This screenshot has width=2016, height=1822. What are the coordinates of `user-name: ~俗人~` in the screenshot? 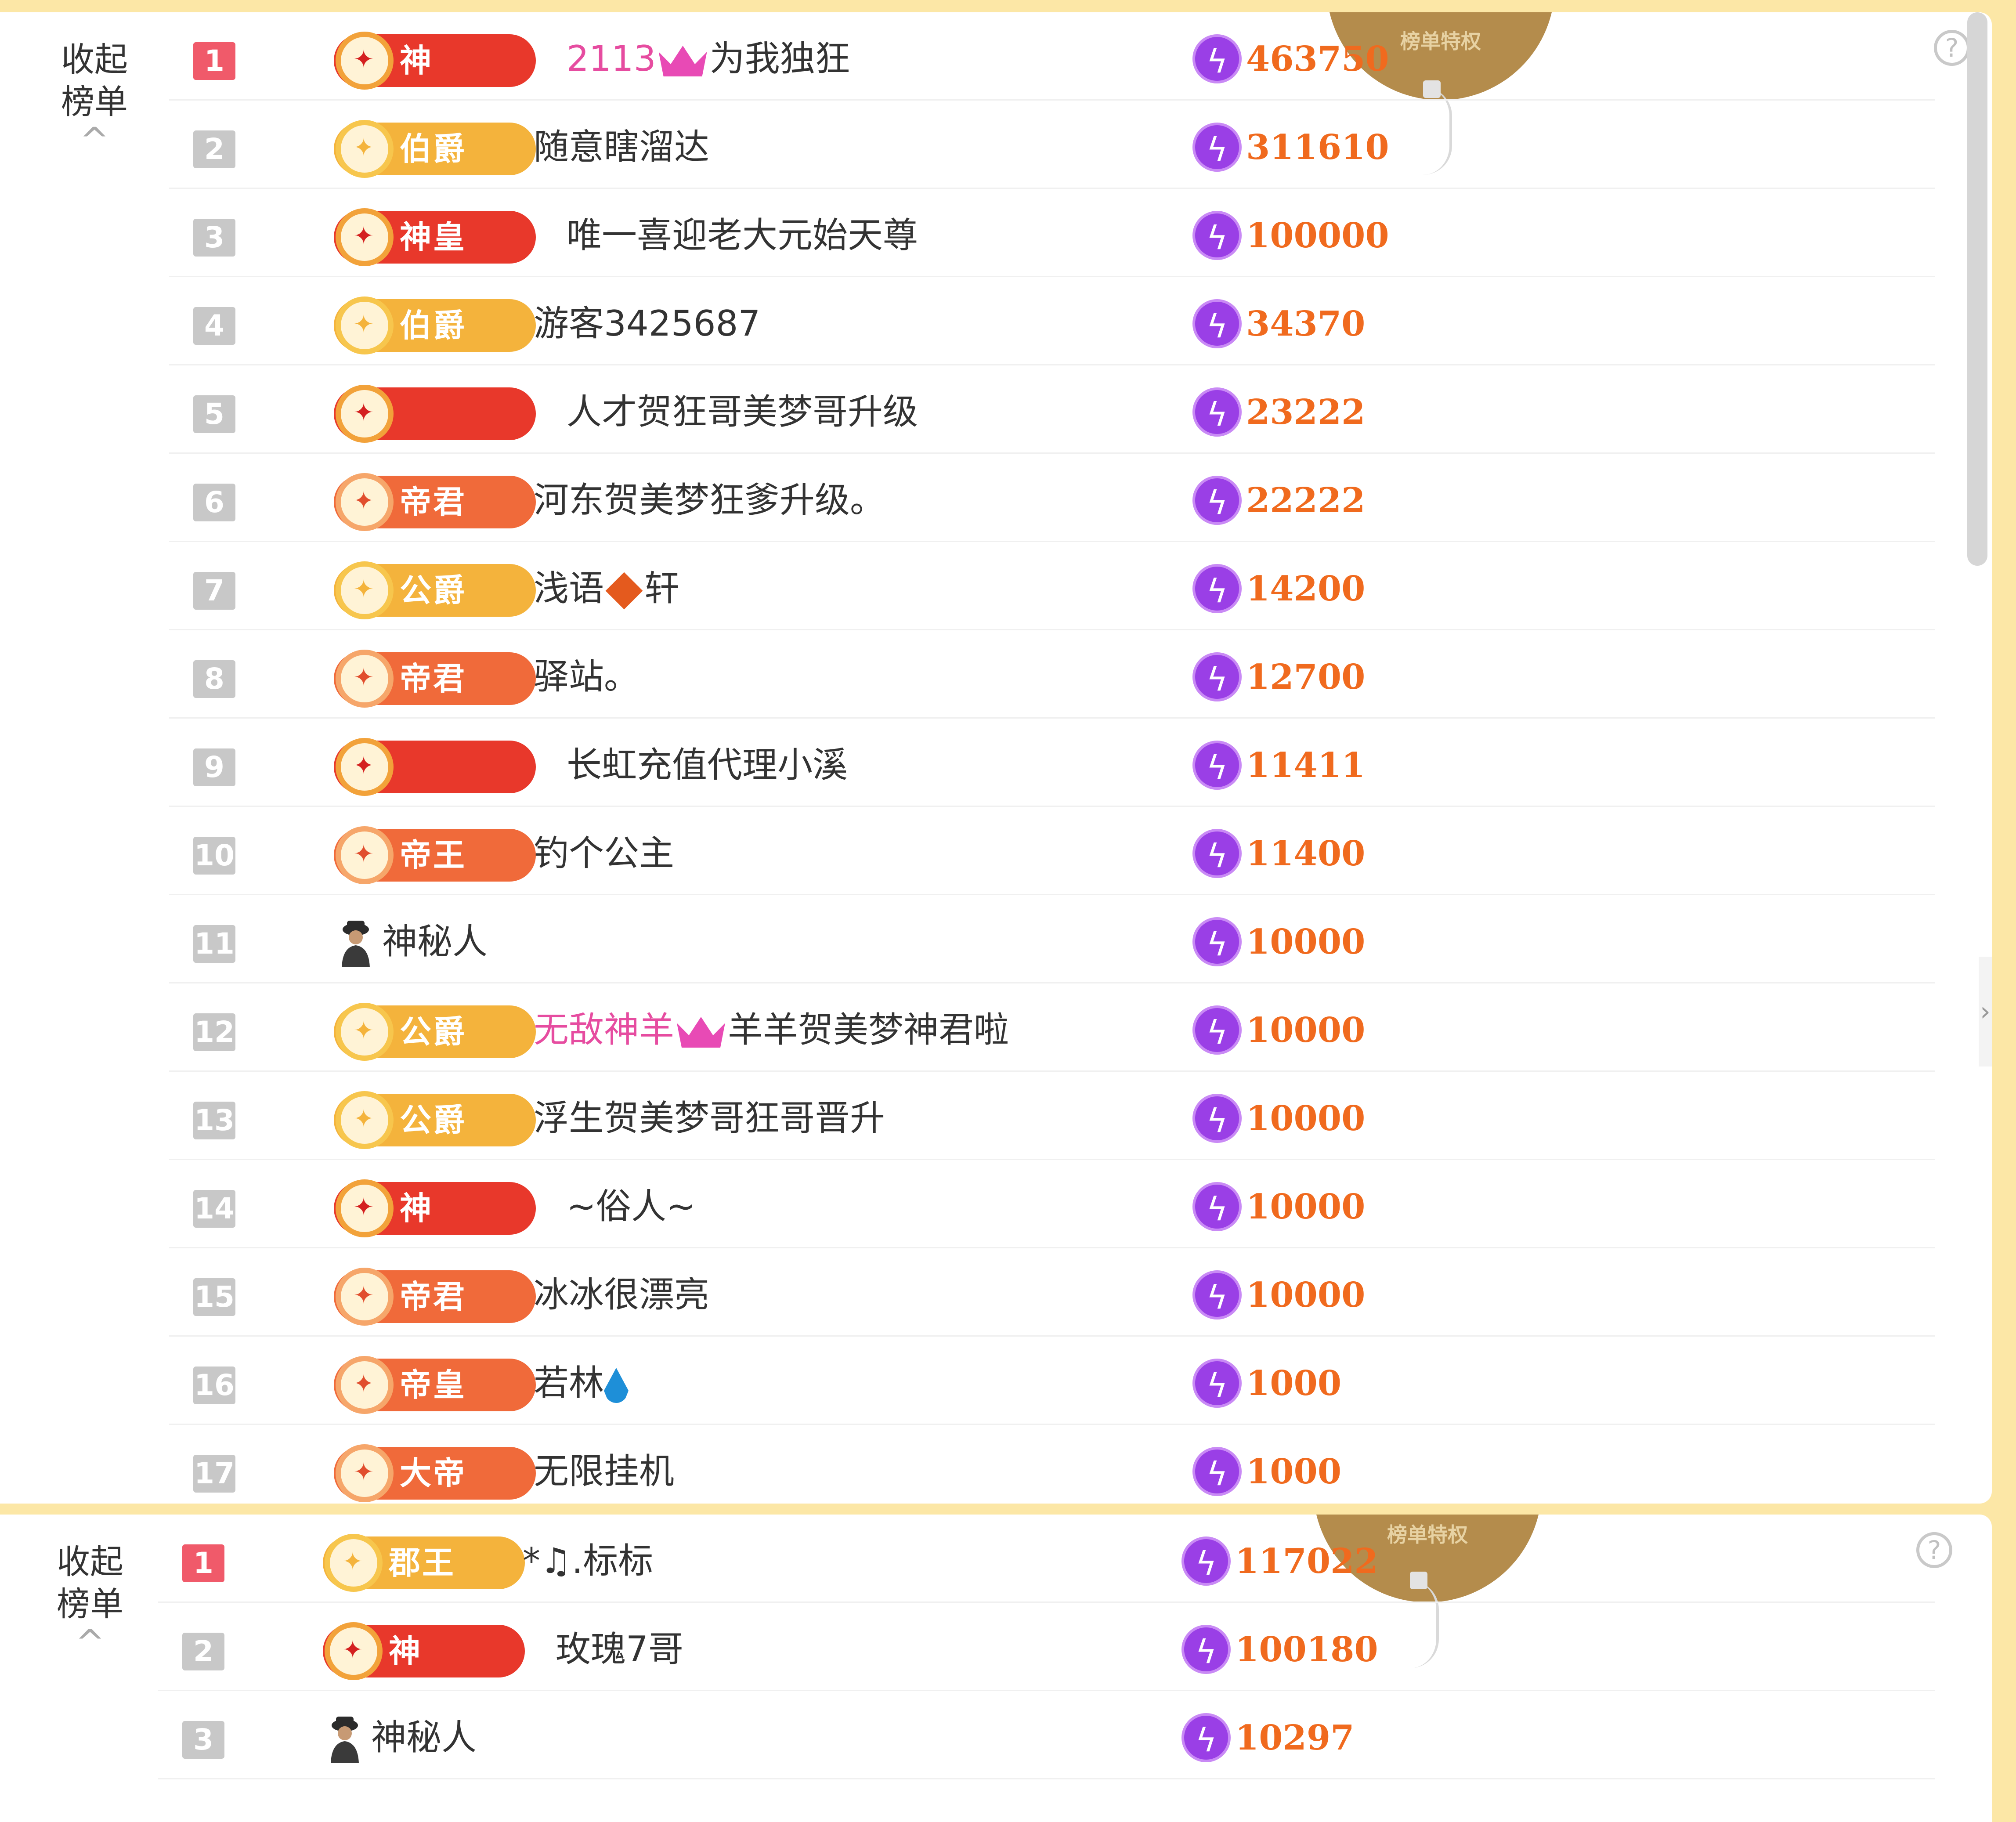 It's located at (631, 1206).